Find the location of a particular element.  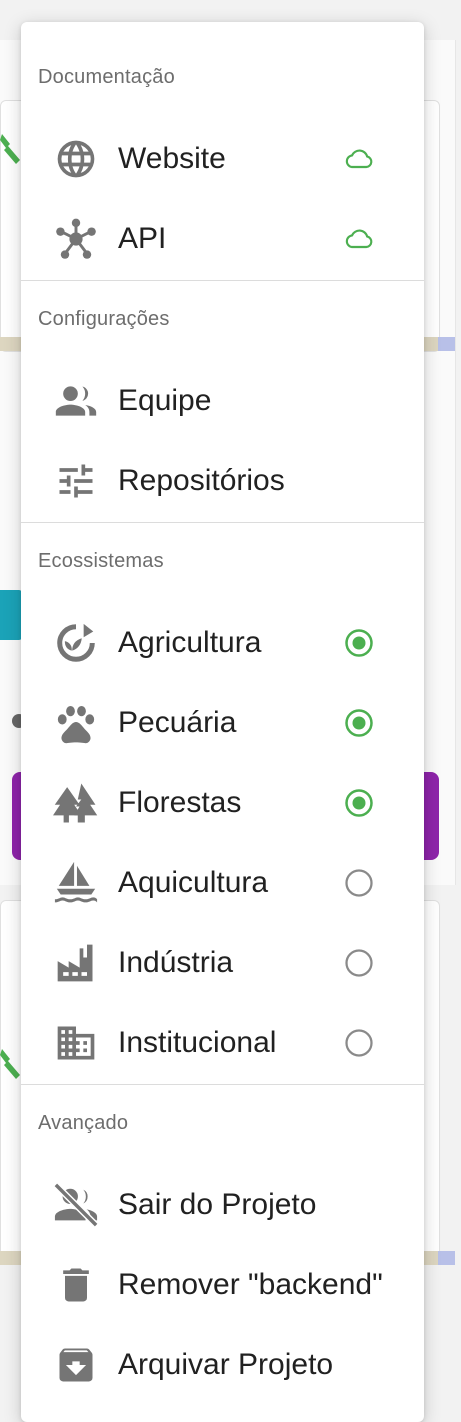

factory-icon is located at coordinates (76, 963).